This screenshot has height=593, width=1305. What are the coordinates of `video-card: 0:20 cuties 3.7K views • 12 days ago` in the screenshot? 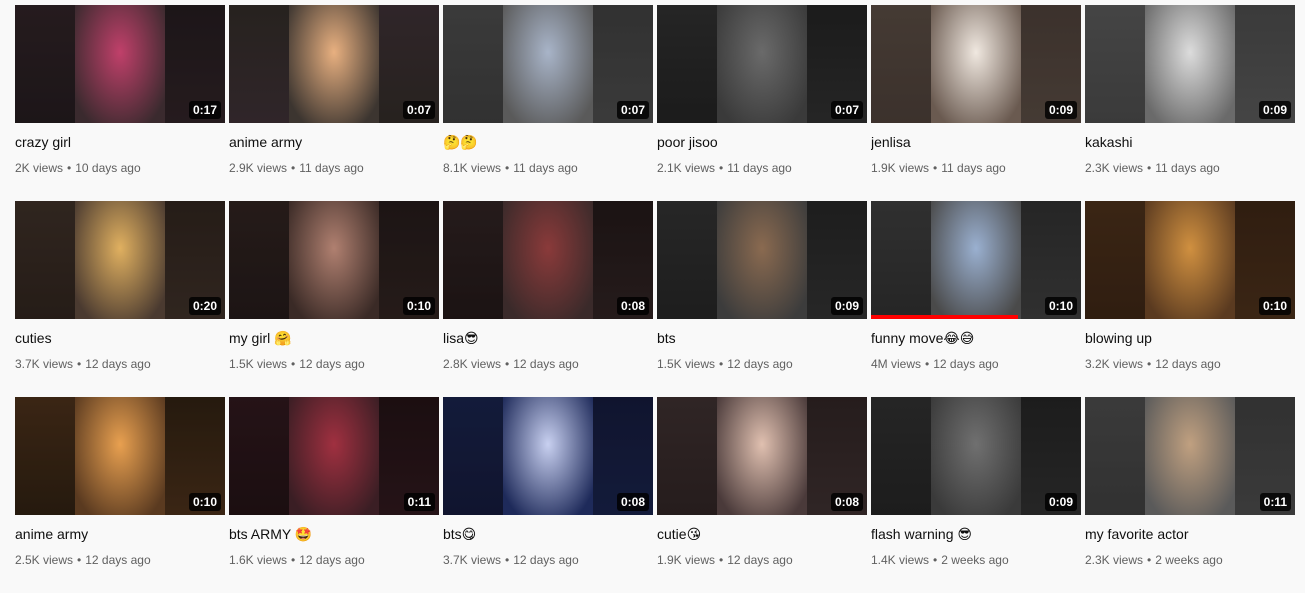 It's located at (120, 299).